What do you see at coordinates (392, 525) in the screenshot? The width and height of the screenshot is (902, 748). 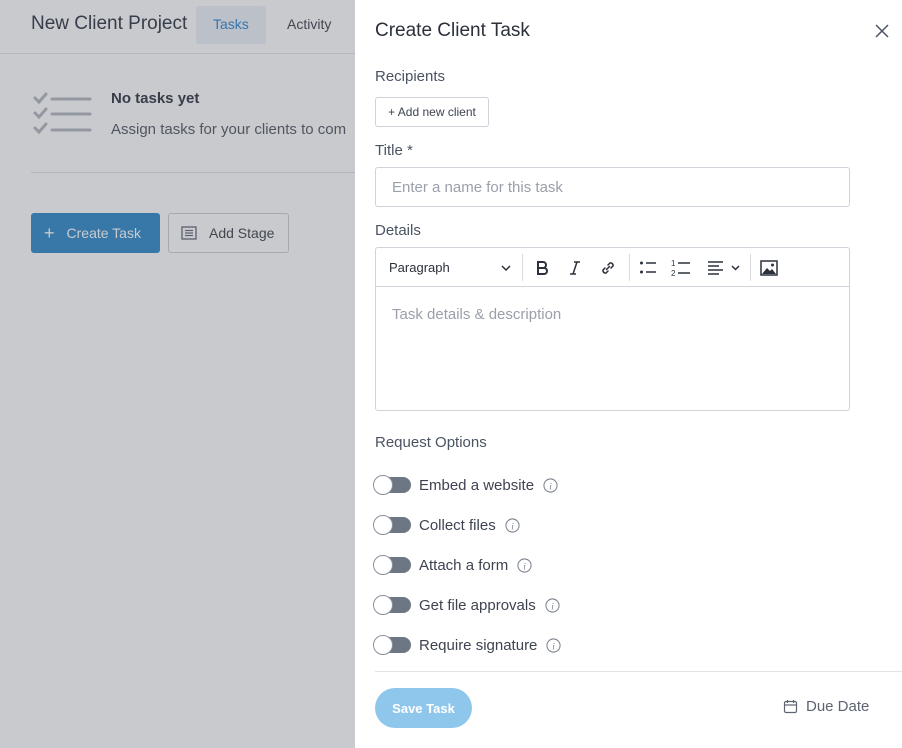 I see `collect-files-toggle` at bounding box center [392, 525].